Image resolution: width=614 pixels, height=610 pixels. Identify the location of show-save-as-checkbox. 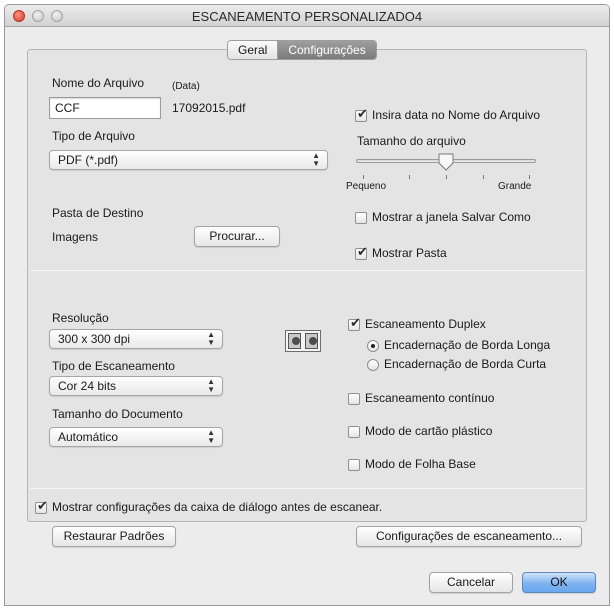
(361, 218).